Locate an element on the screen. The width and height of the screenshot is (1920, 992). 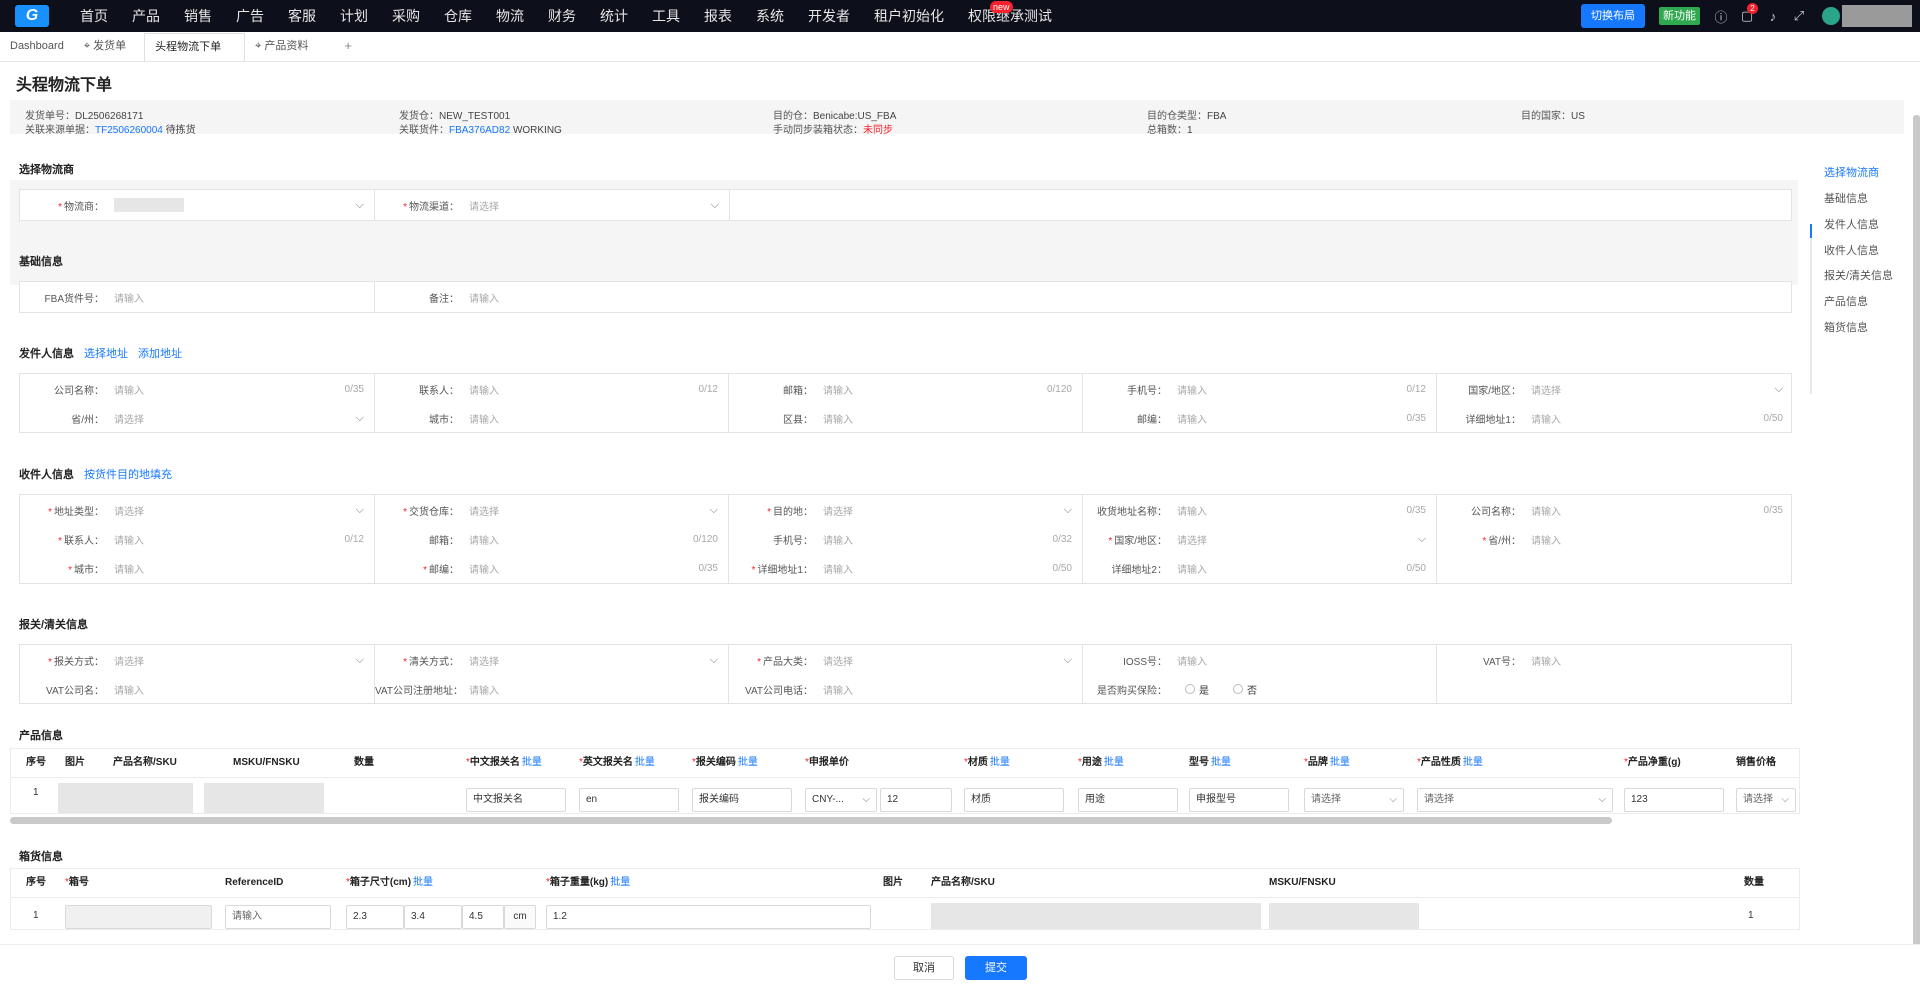
anchor-boxes: 箱货信息 is located at coordinates (1846, 327).